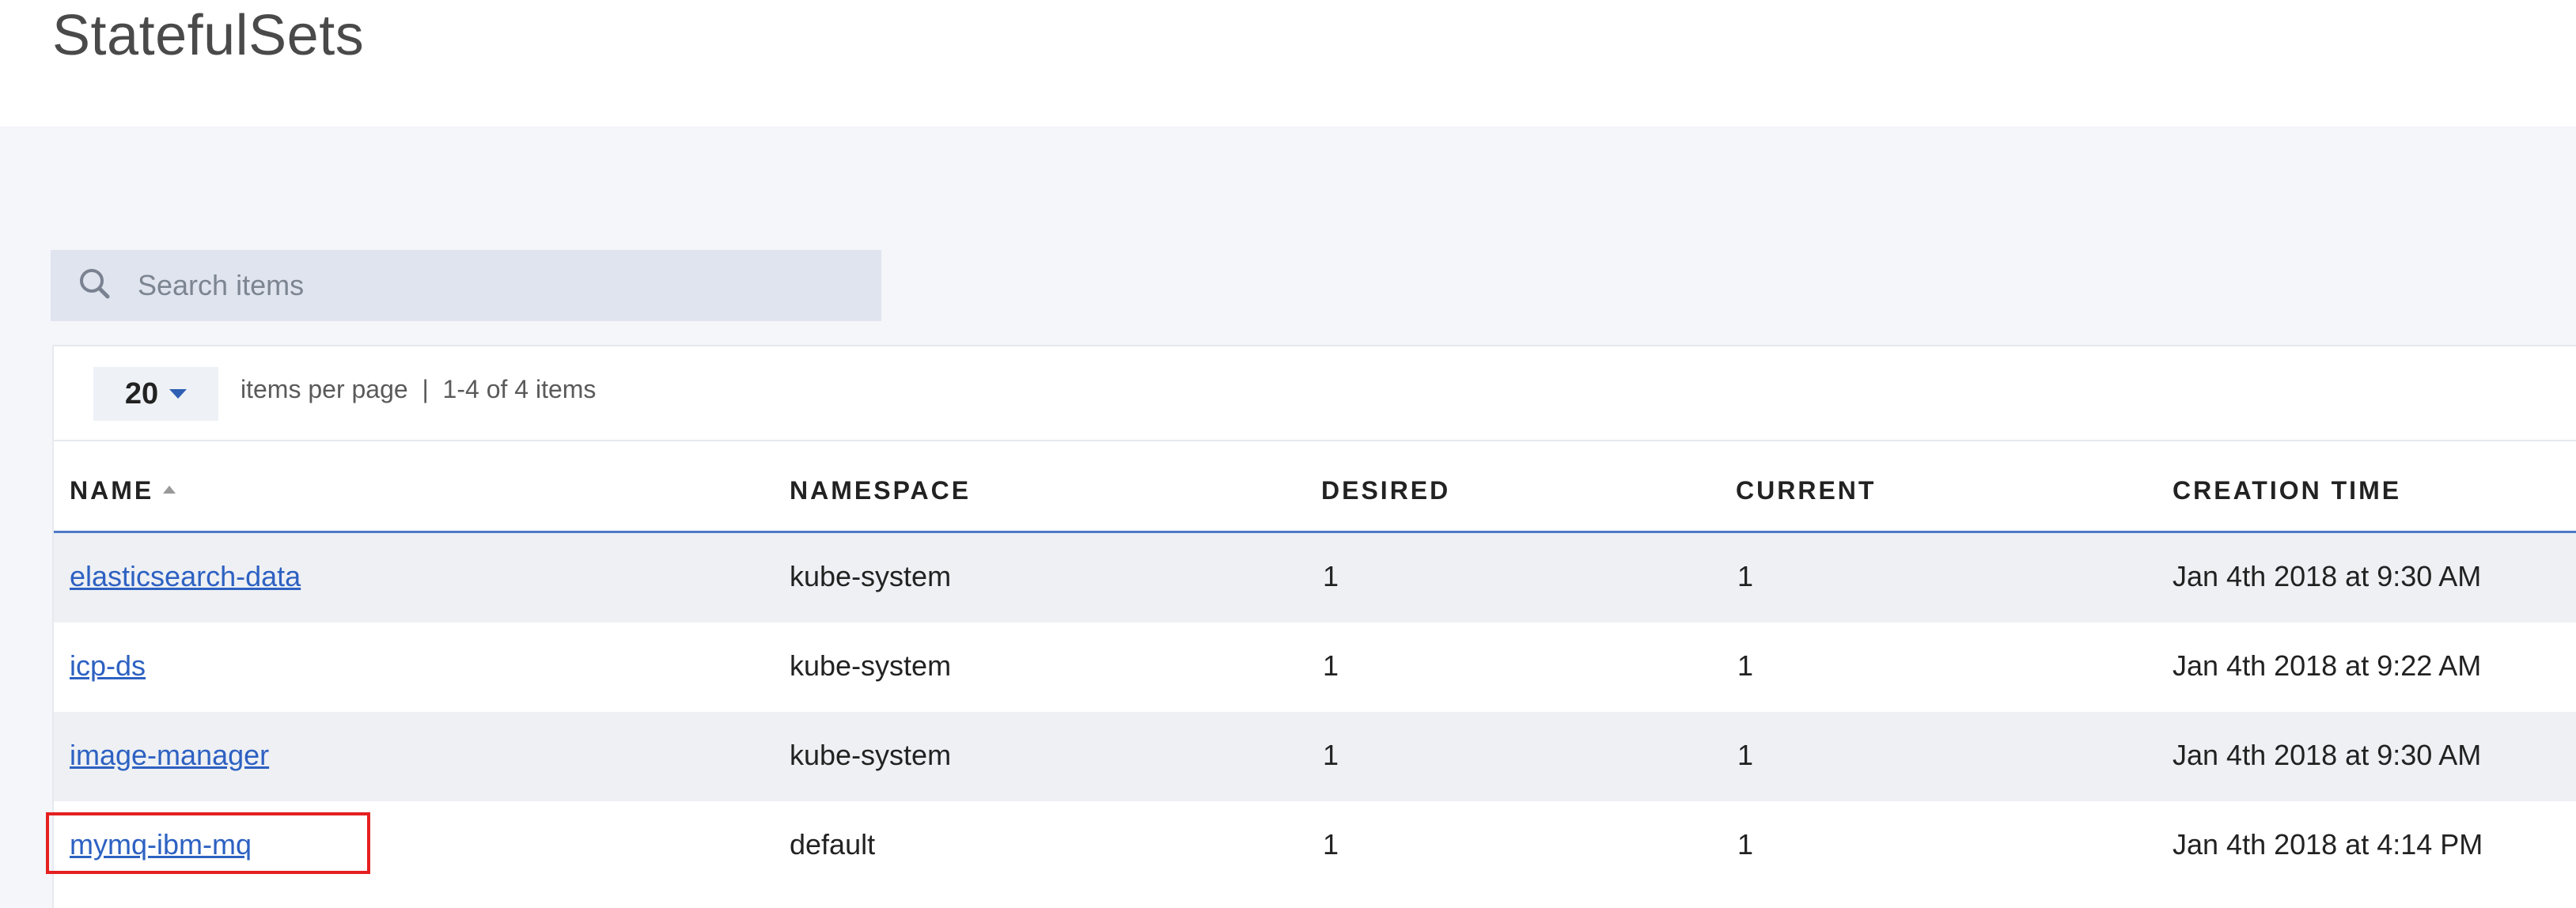  Describe the element at coordinates (169, 490) in the screenshot. I see `sort-ascending-icon` at that location.